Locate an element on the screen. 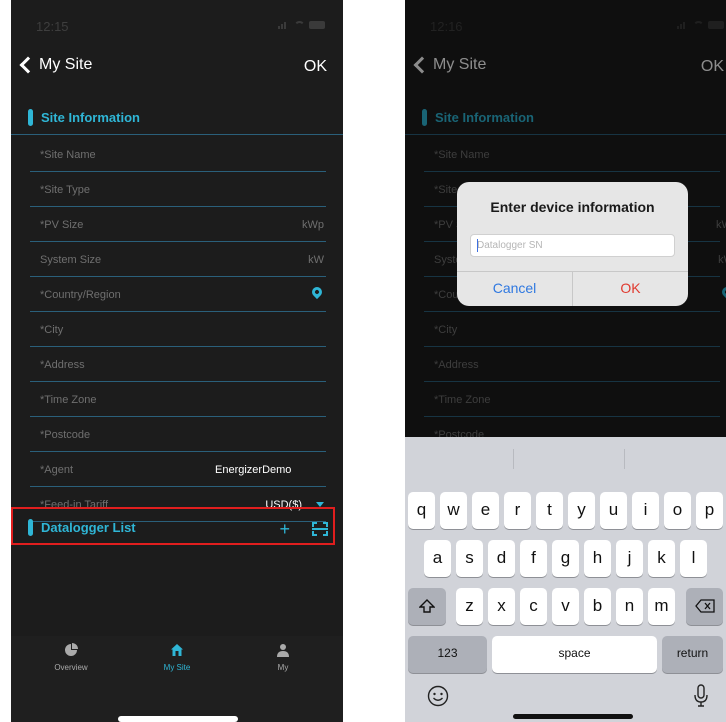 This screenshot has width=726, height=722. site-name-field: *Site Name is located at coordinates (178, 154).